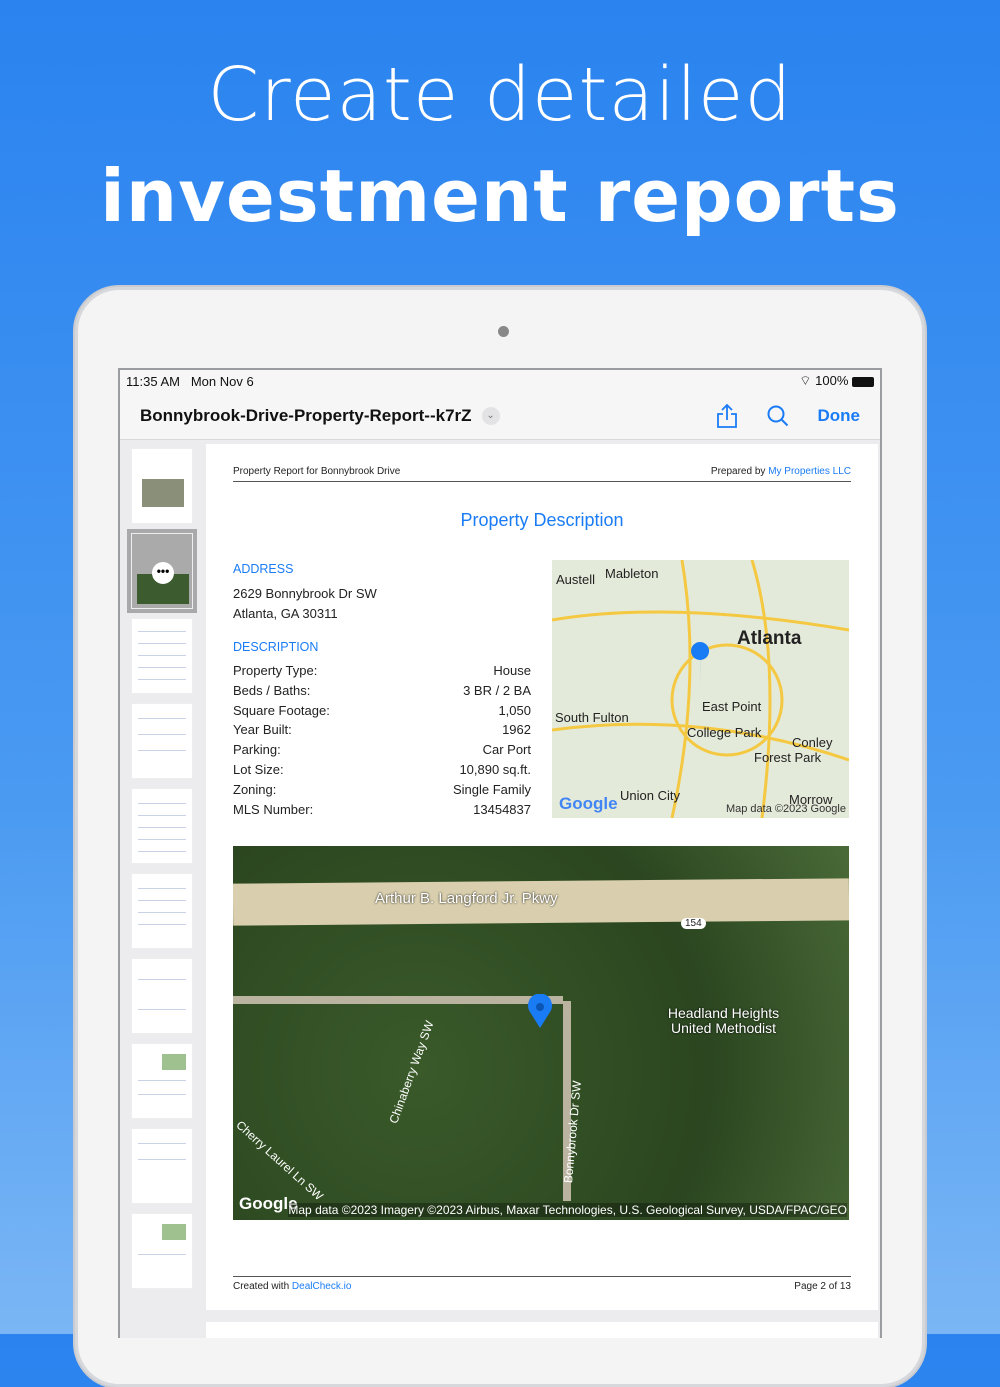  I want to click on camera-icon, so click(503, 331).